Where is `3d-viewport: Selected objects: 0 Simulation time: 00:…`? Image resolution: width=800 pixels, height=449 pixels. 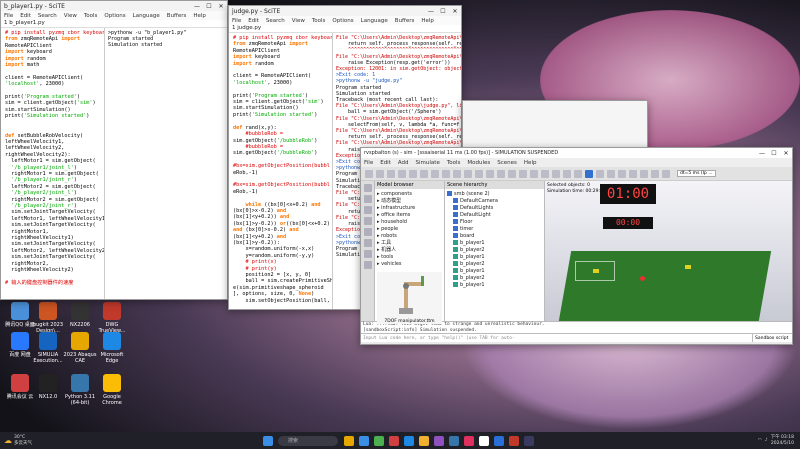 3d-viewport: Selected objects: 0 Simulation time: 00:… is located at coordinates (668, 251).